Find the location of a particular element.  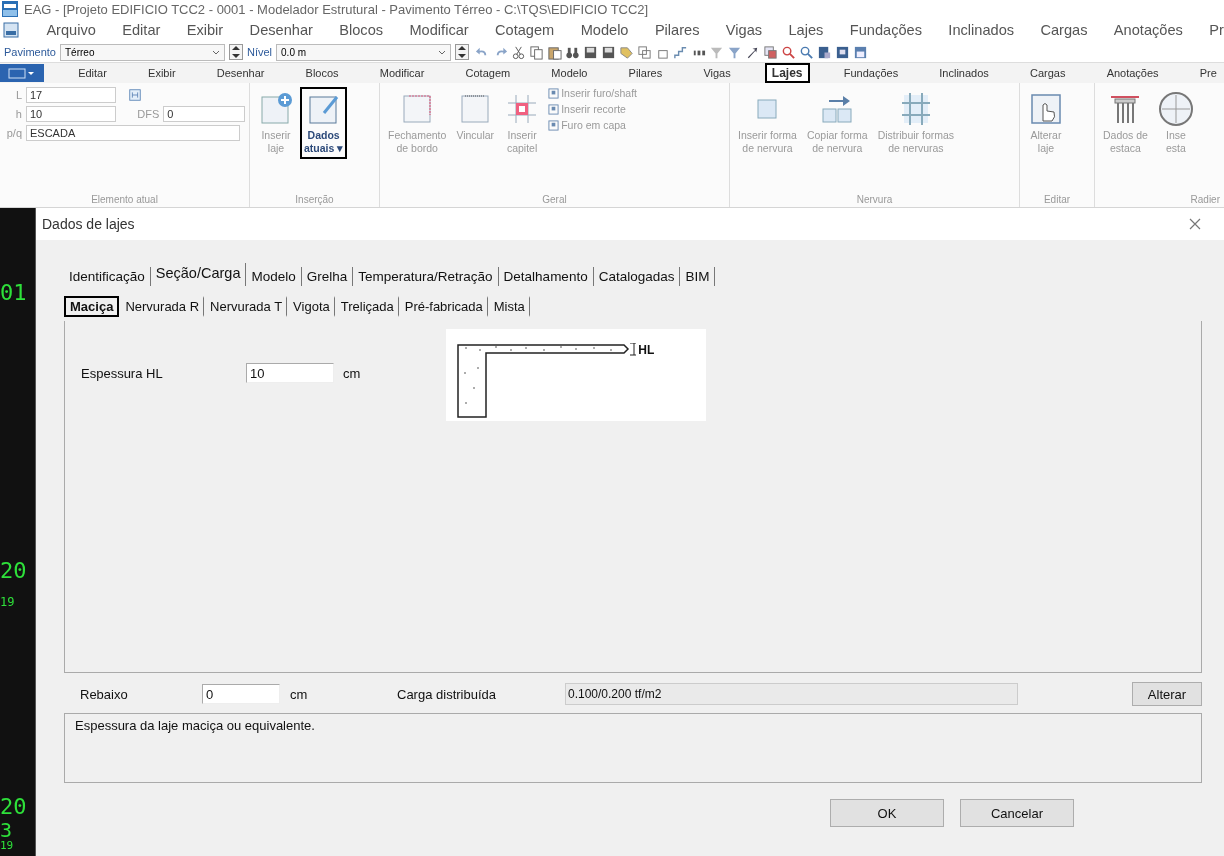

menu-item: Inclinados is located at coordinates (981, 30).